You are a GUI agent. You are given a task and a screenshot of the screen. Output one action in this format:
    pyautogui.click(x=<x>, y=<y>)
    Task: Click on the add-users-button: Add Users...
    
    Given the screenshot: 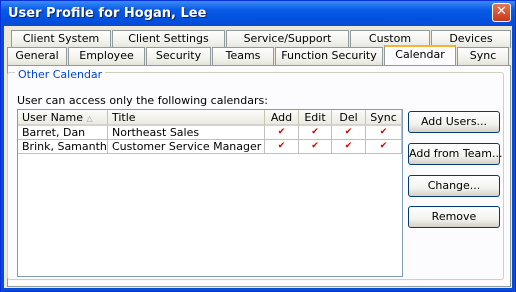 What is the action you would take?
    pyautogui.click(x=454, y=122)
    